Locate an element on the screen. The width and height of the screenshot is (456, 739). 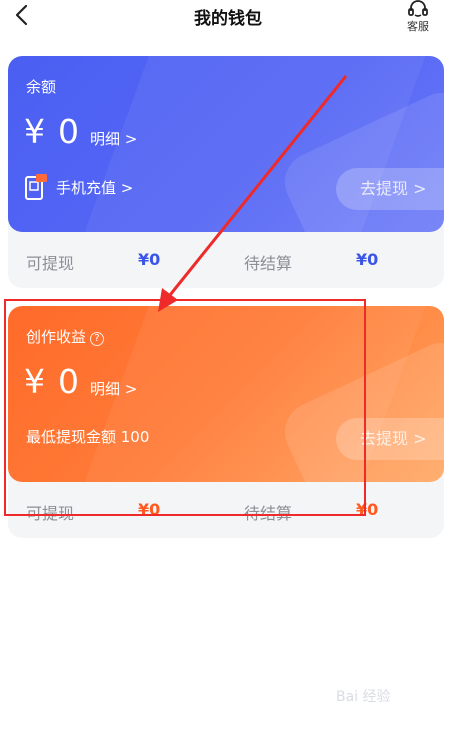
balance-amount: ¥0 is located at coordinates (52, 131).